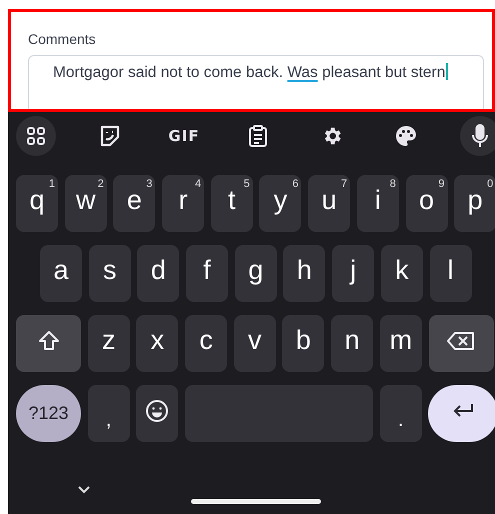 This screenshot has width=495, height=514. Describe the element at coordinates (353, 273) in the screenshot. I see `letter-key: j` at that location.